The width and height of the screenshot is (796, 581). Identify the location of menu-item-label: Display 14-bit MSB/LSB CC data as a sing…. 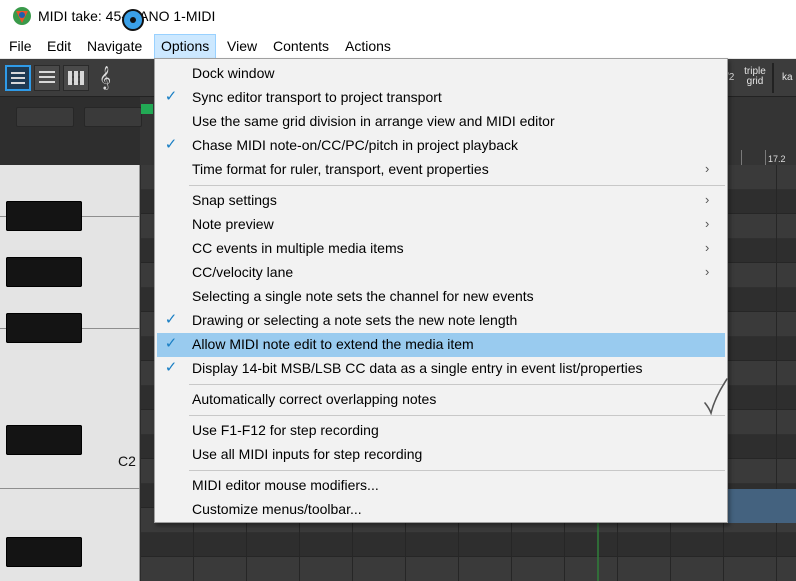
(417, 368).